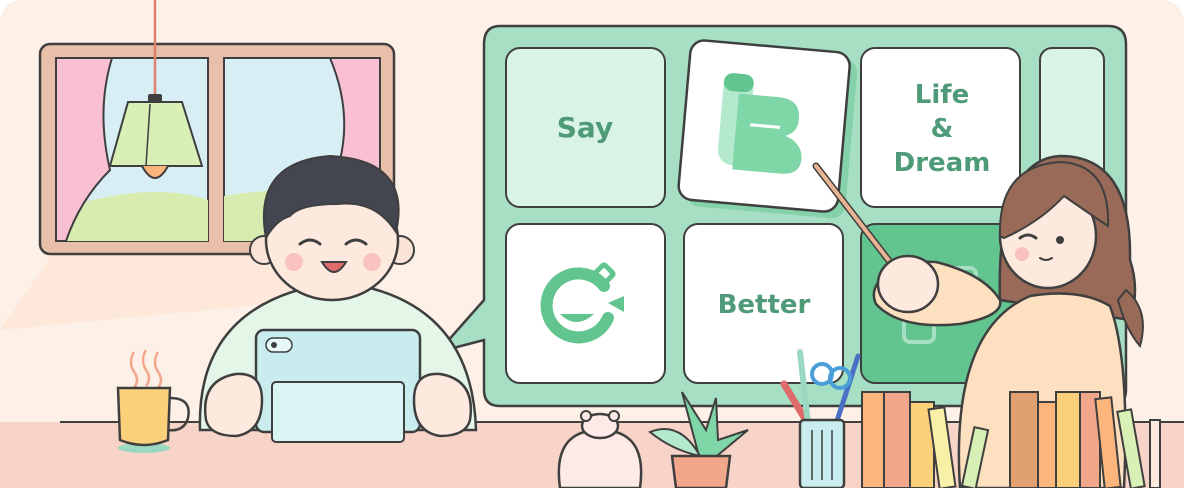 This screenshot has height=488, width=1184. I want to click on tile-better-label: Better, so click(764, 305).